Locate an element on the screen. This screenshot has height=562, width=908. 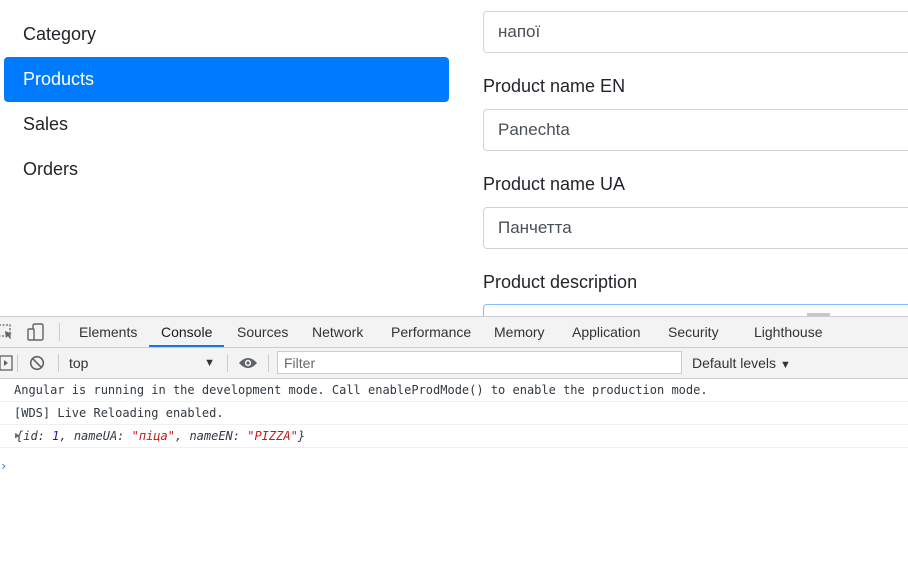
object-key-name-ua: nameUA: is located at coordinates (102, 436).